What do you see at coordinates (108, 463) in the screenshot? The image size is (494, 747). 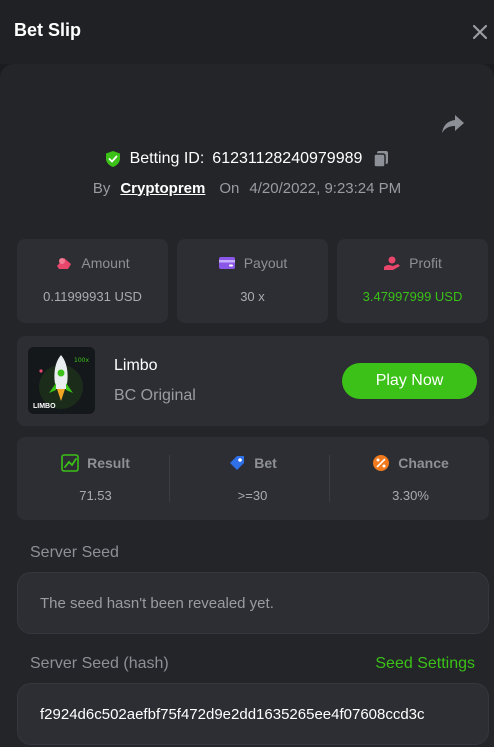 I see `result-label: Result` at bounding box center [108, 463].